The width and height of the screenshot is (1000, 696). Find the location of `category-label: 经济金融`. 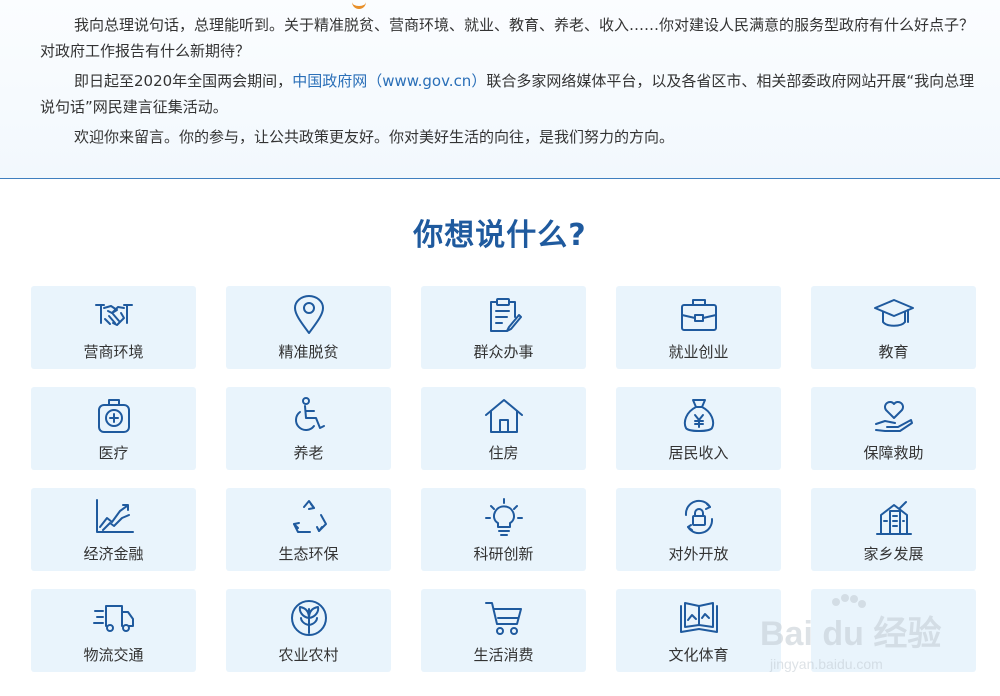

category-label: 经济金融 is located at coordinates (113, 554).